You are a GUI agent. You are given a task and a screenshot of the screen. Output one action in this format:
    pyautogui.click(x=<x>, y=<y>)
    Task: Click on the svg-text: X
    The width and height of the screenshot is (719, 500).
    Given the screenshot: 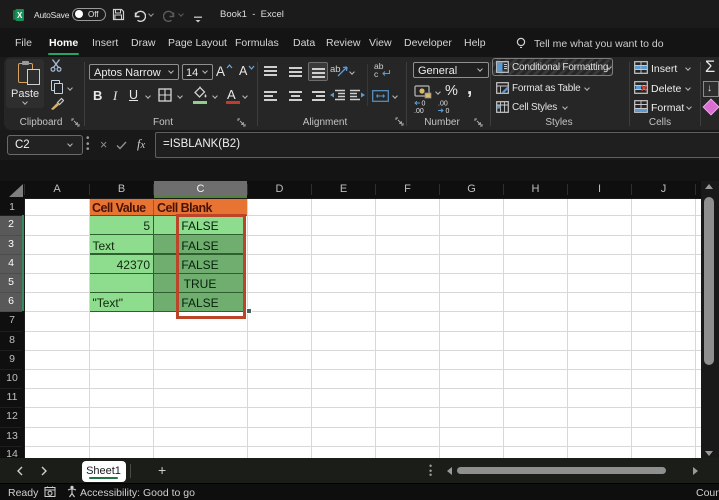 What is the action you would take?
    pyautogui.click(x=20, y=15)
    